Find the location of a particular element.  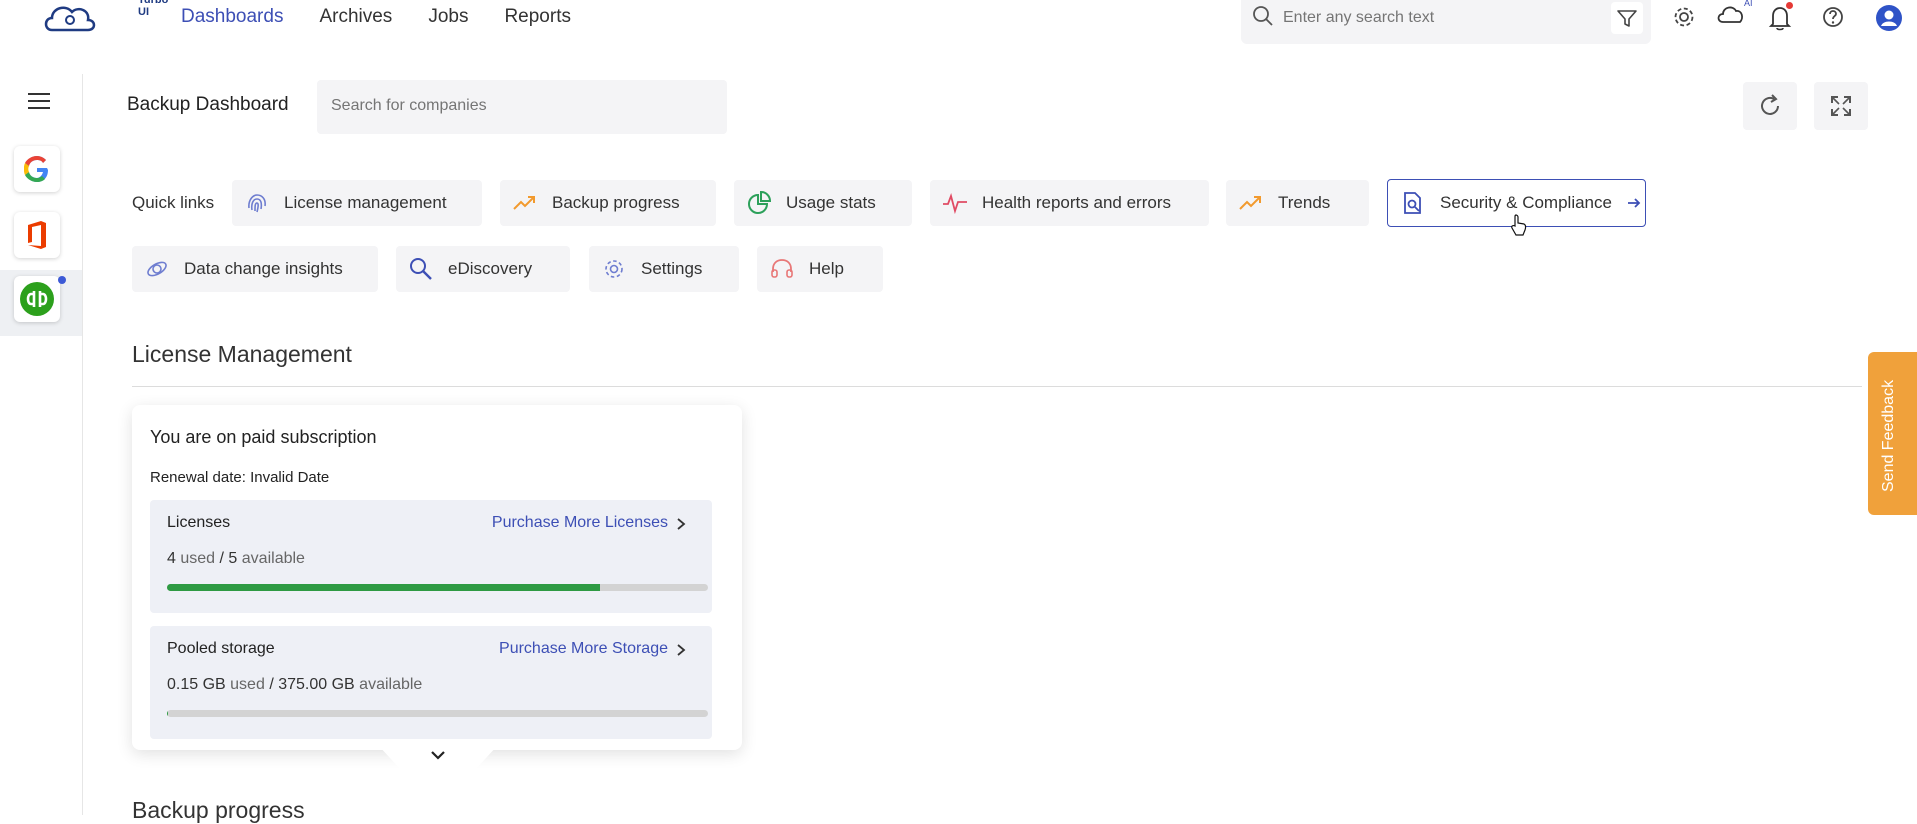

fingerprint-icon is located at coordinates (257, 203).